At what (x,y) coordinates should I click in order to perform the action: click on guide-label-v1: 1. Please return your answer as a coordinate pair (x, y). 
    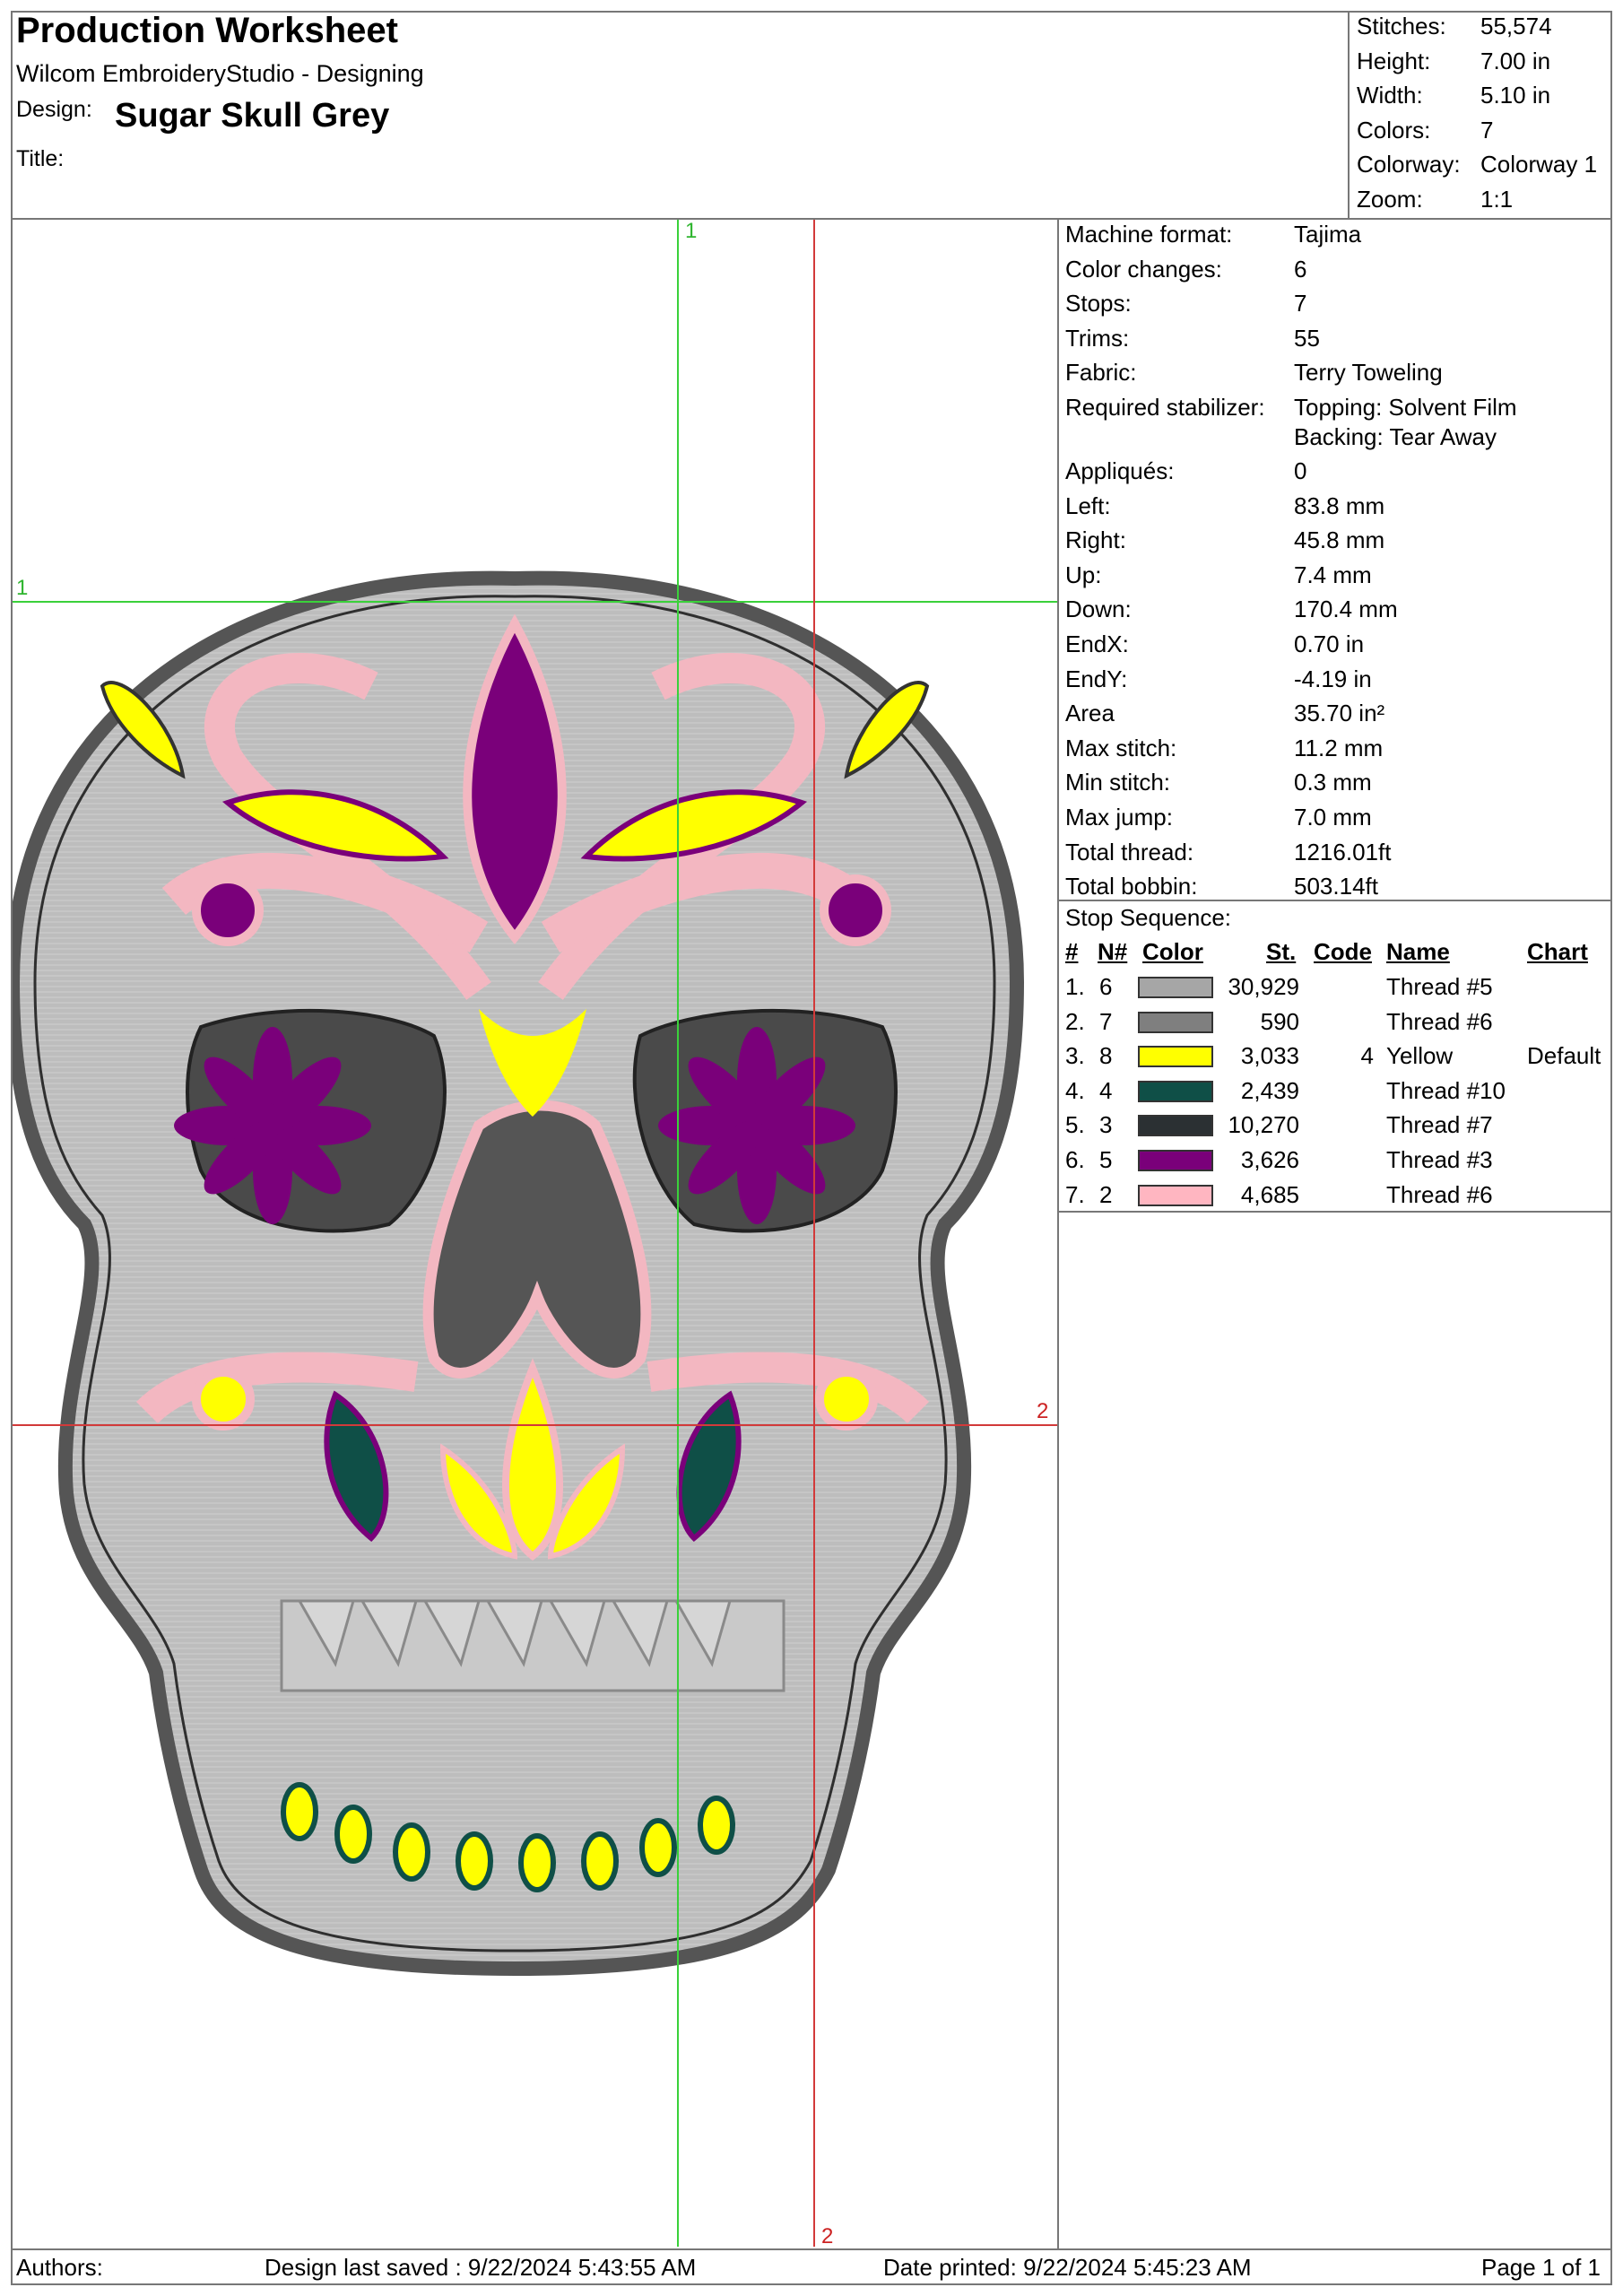
    Looking at the image, I should click on (691, 231).